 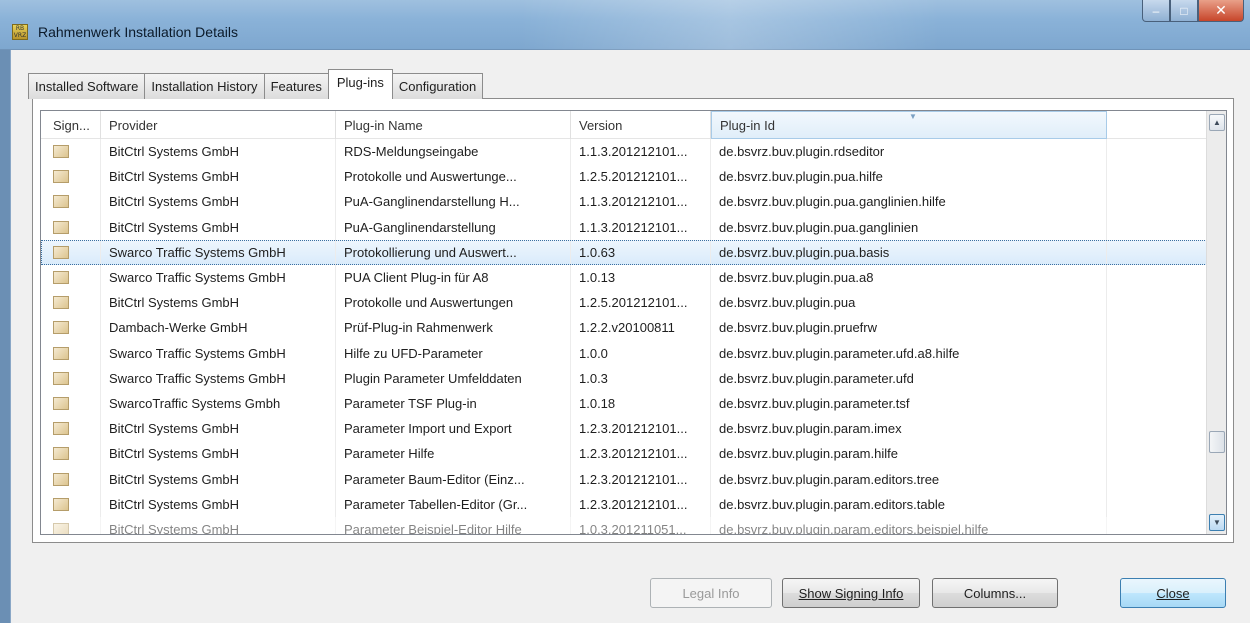 I want to click on cell-id: de.bsvrz.buv.plugin.pruefrw, so click(x=909, y=328).